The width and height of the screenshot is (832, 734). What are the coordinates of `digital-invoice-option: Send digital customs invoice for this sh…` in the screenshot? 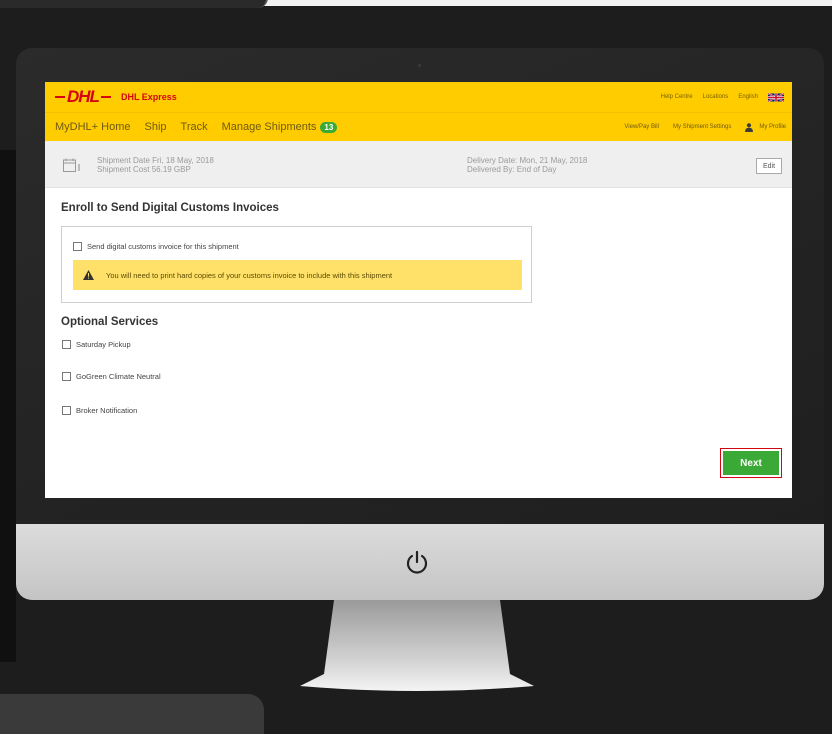 It's located at (156, 246).